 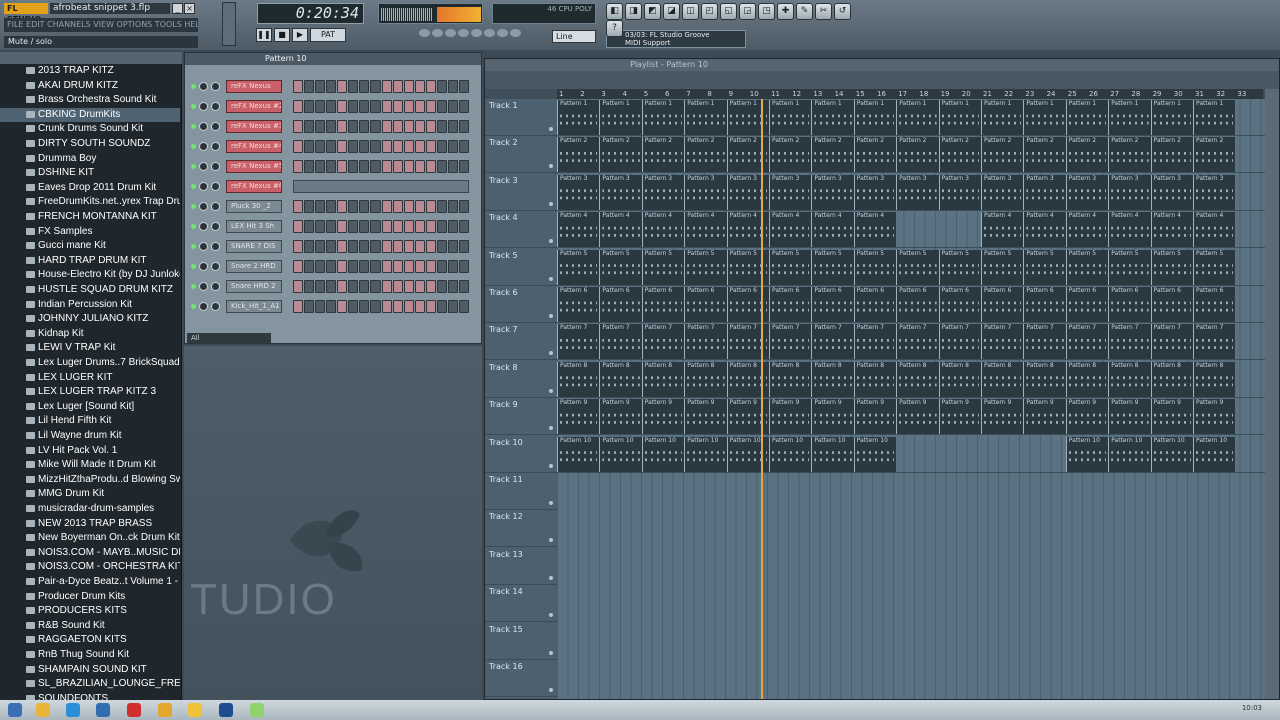 What do you see at coordinates (882, 65) in the screenshot?
I see `playlist-title: Playlist - Pattern 10` at bounding box center [882, 65].